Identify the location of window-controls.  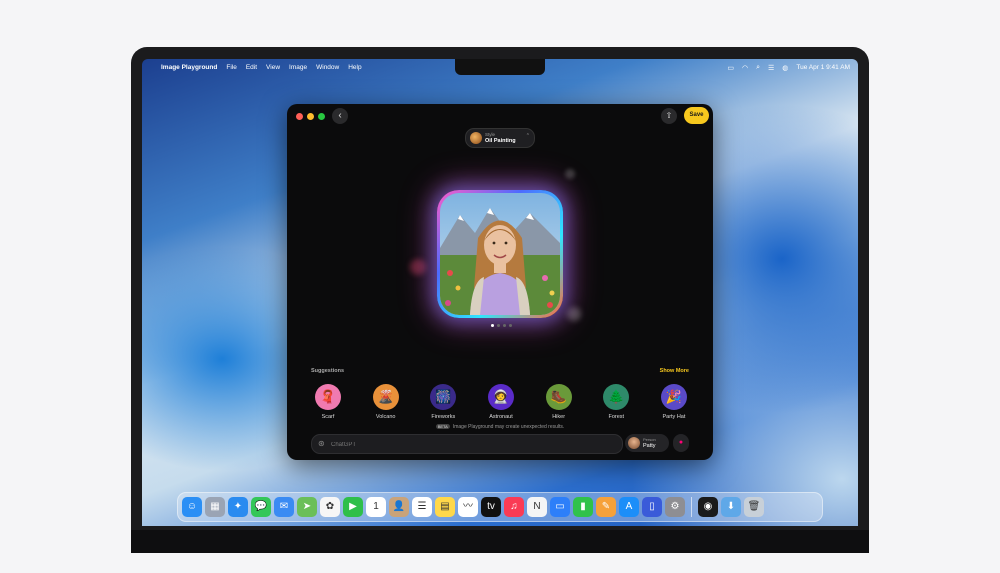
(310, 116).